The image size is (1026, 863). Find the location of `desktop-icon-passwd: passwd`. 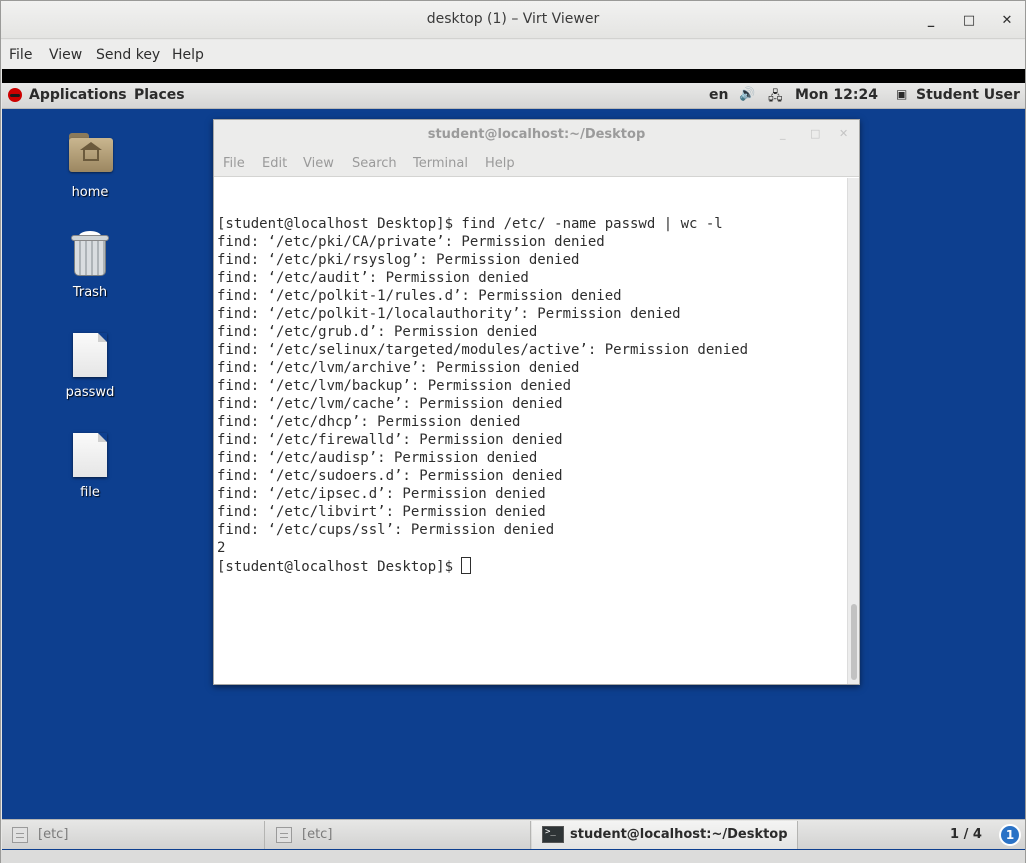

desktop-icon-passwd: passwd is located at coordinates (90, 369).